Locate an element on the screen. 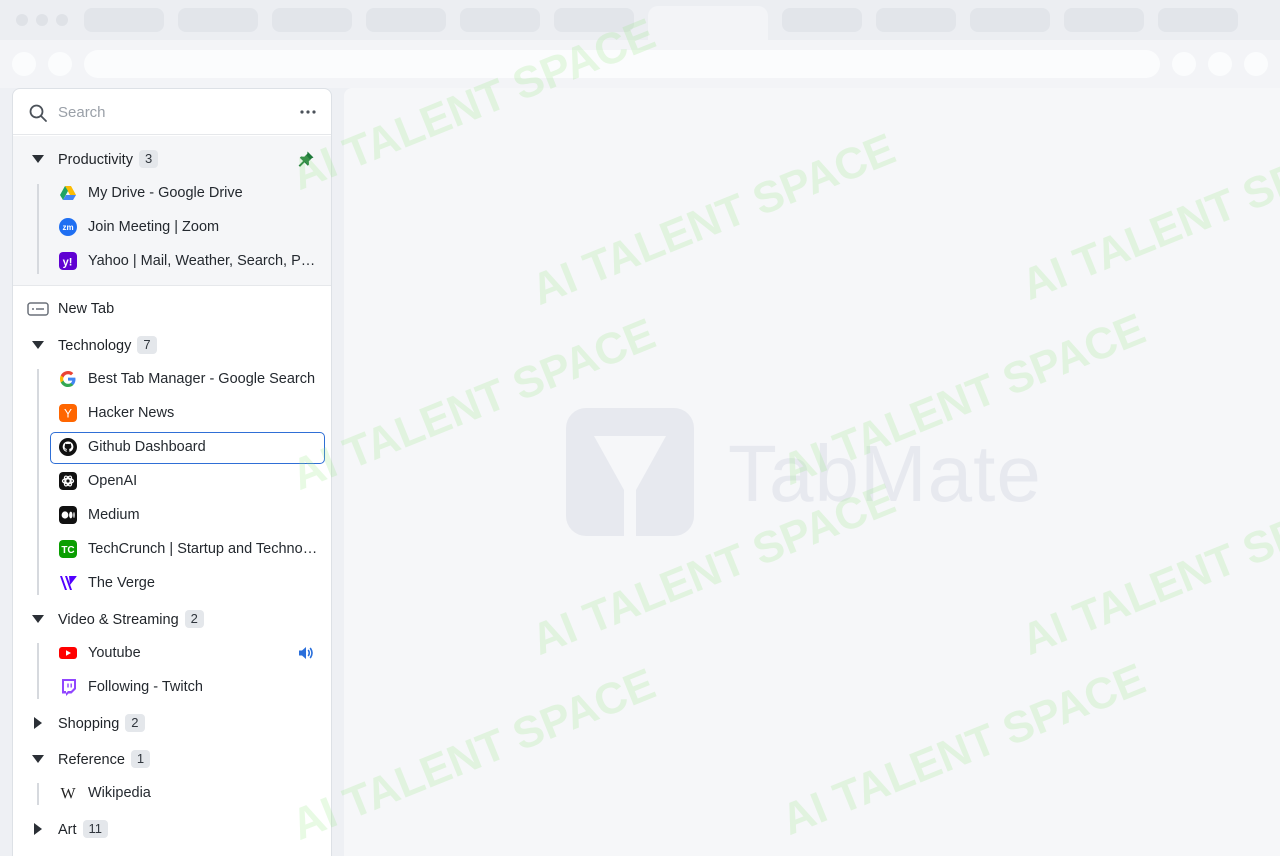  yahoo-icon: y! is located at coordinates (68, 261).